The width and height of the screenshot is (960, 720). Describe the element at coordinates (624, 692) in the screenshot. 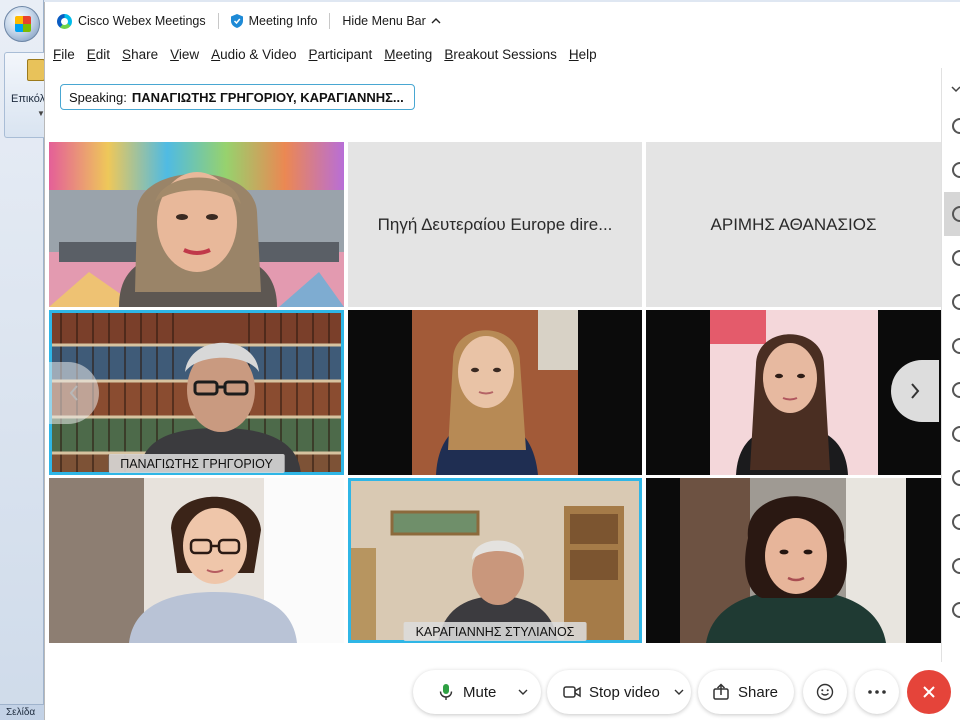

I see `stop-video-label: Stop video` at that location.